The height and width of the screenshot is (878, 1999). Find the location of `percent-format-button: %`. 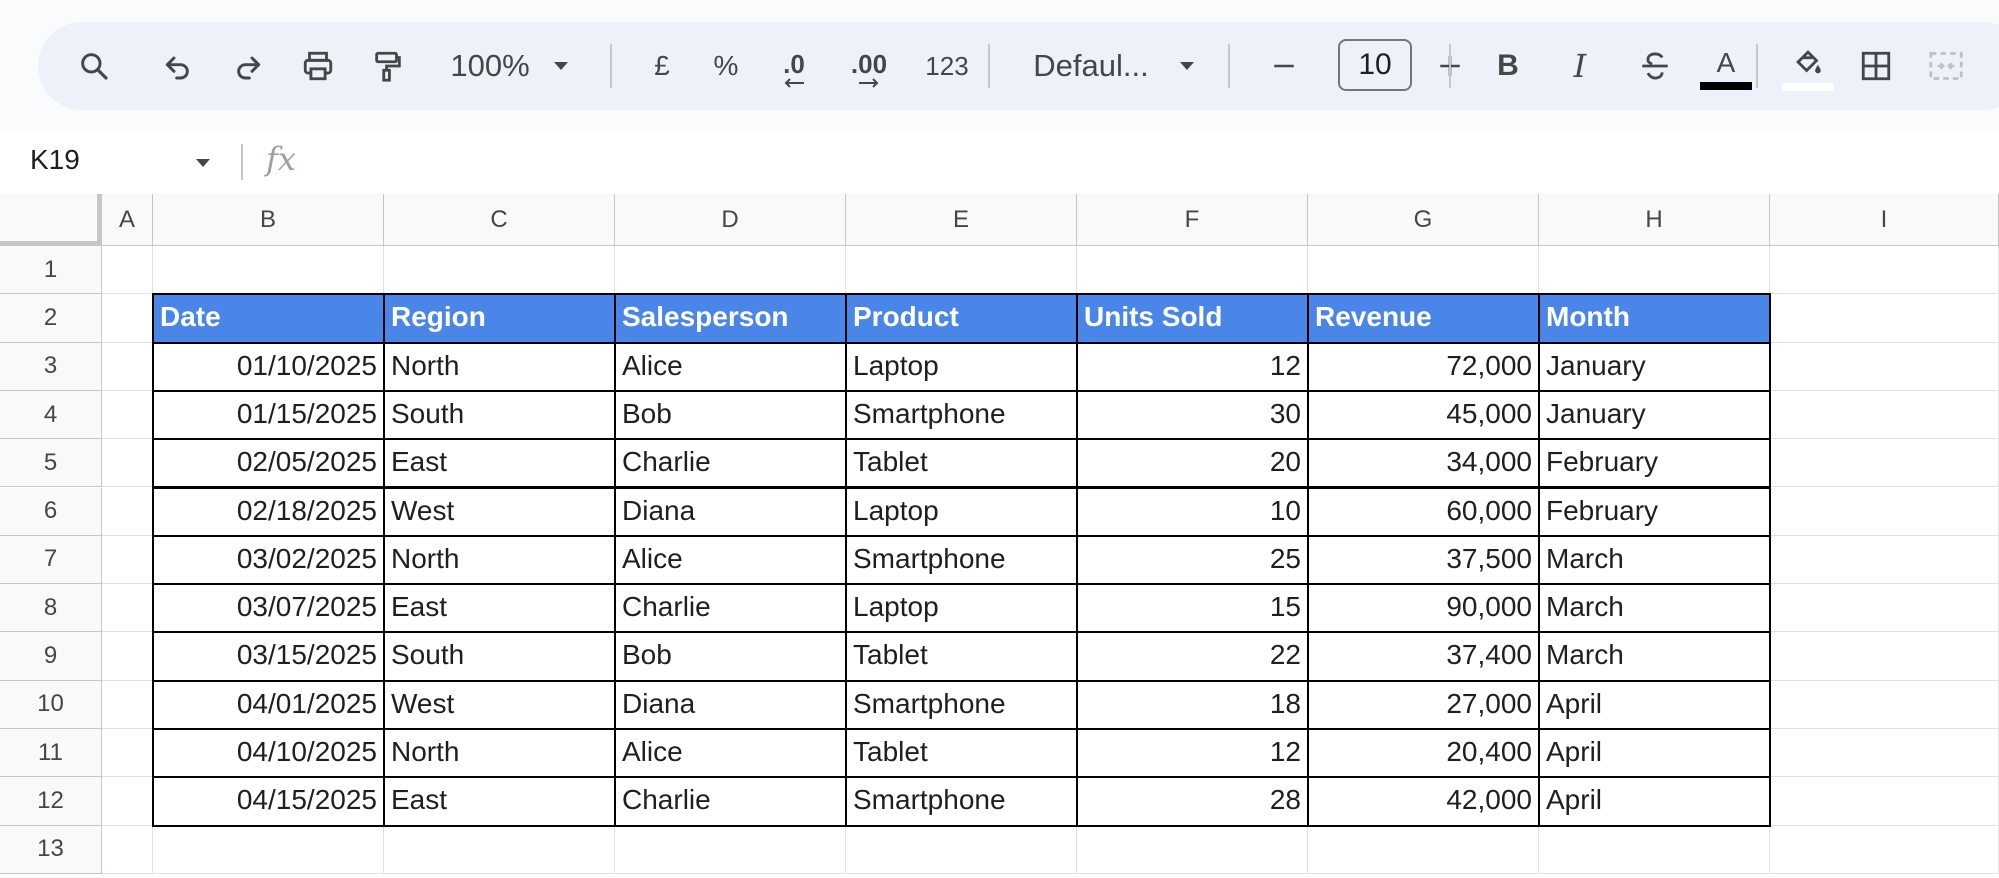

percent-format-button: % is located at coordinates (726, 66).